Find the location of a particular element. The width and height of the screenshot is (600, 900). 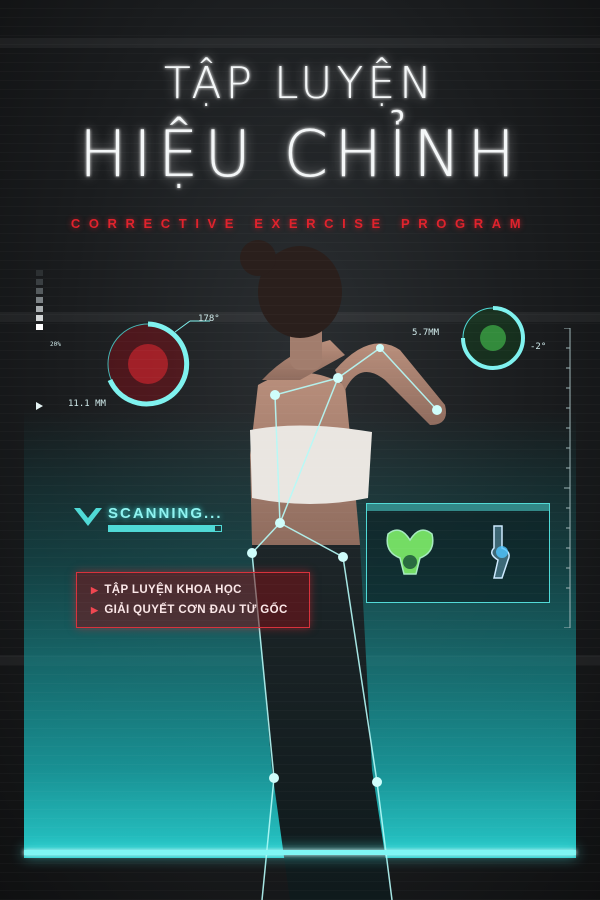

sports-bra is located at coordinates (311, 464).